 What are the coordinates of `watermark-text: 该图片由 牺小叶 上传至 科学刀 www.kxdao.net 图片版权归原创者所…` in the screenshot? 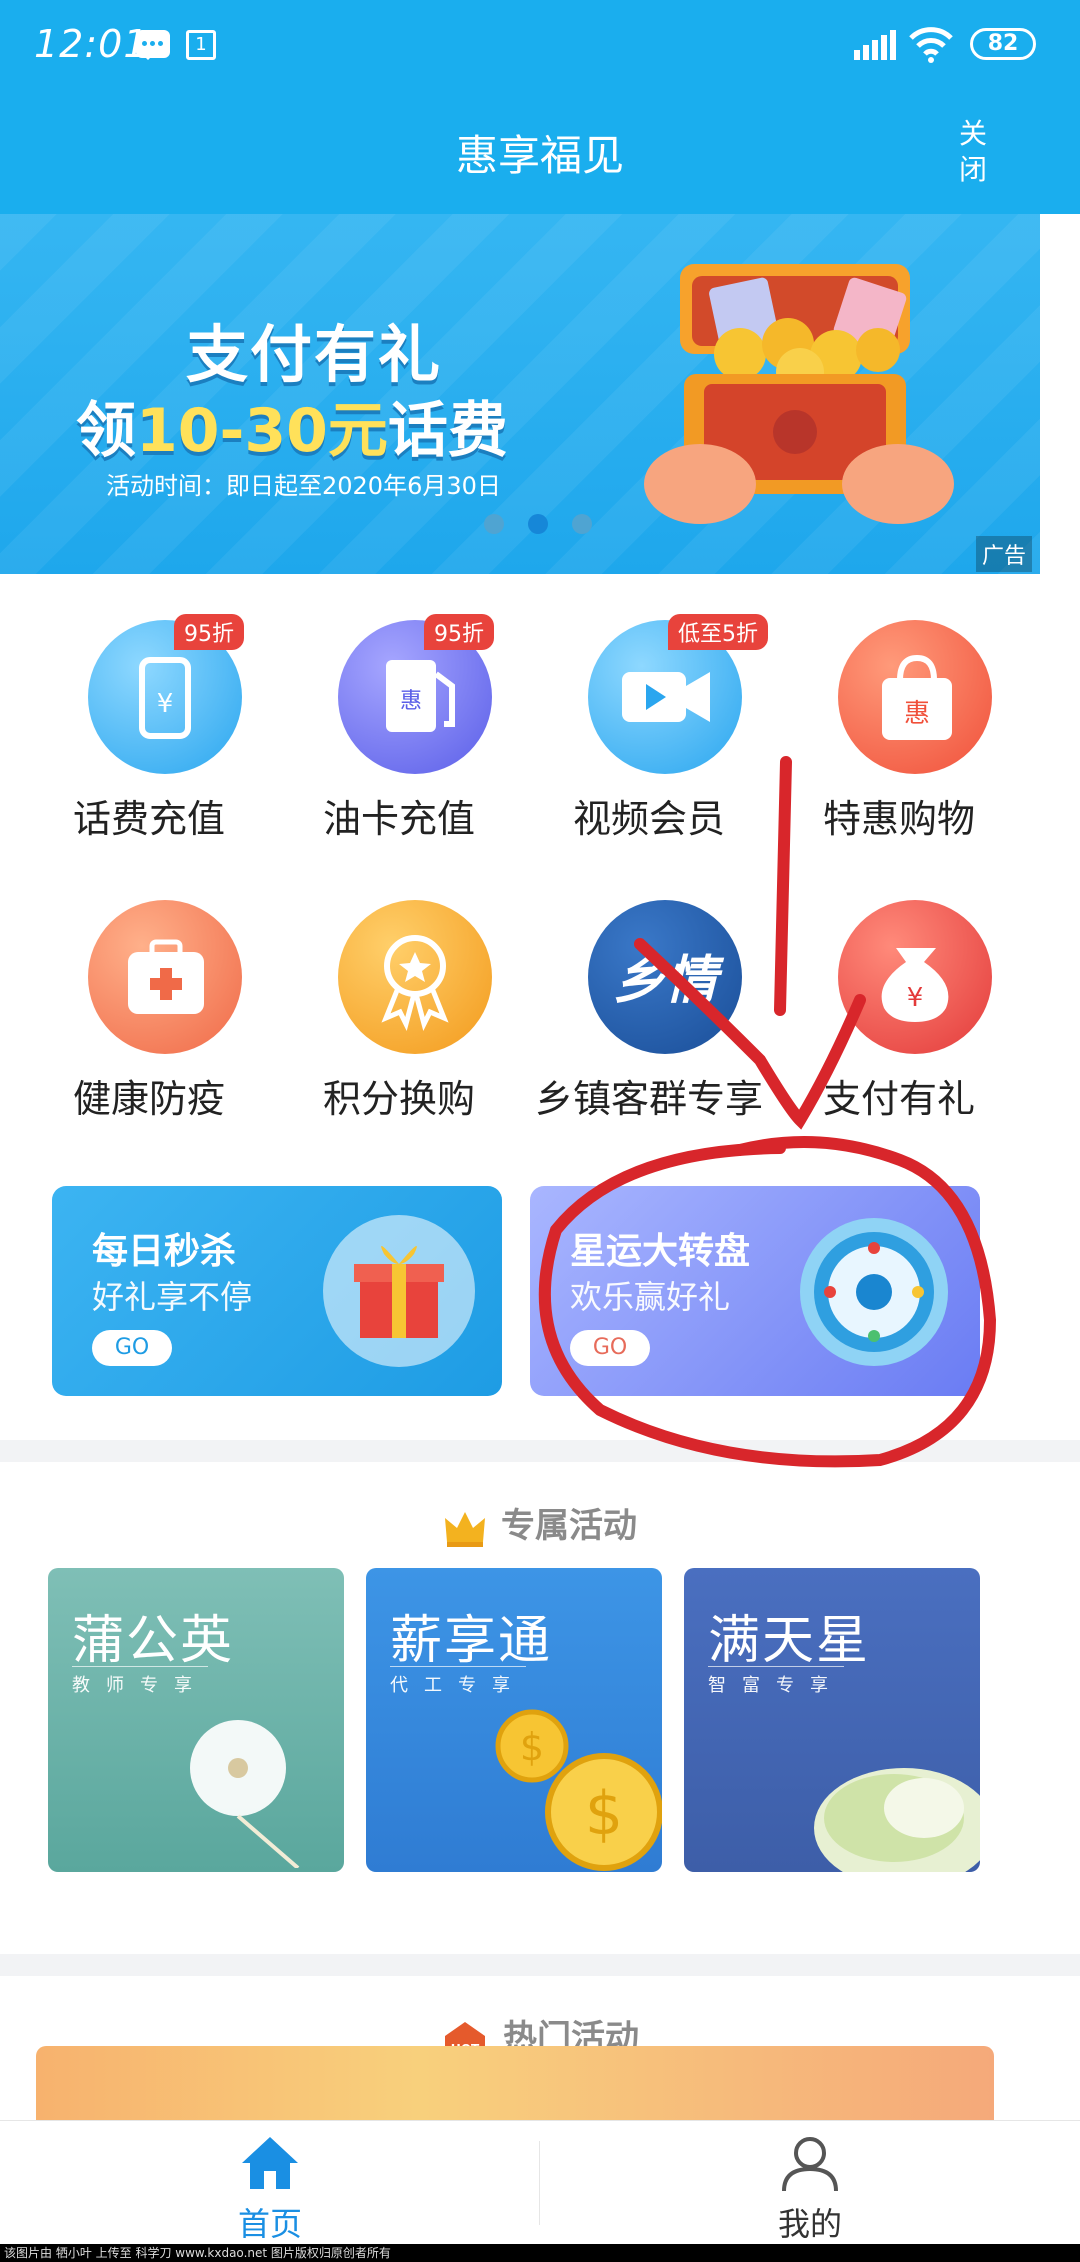 It's located at (540, 2253).